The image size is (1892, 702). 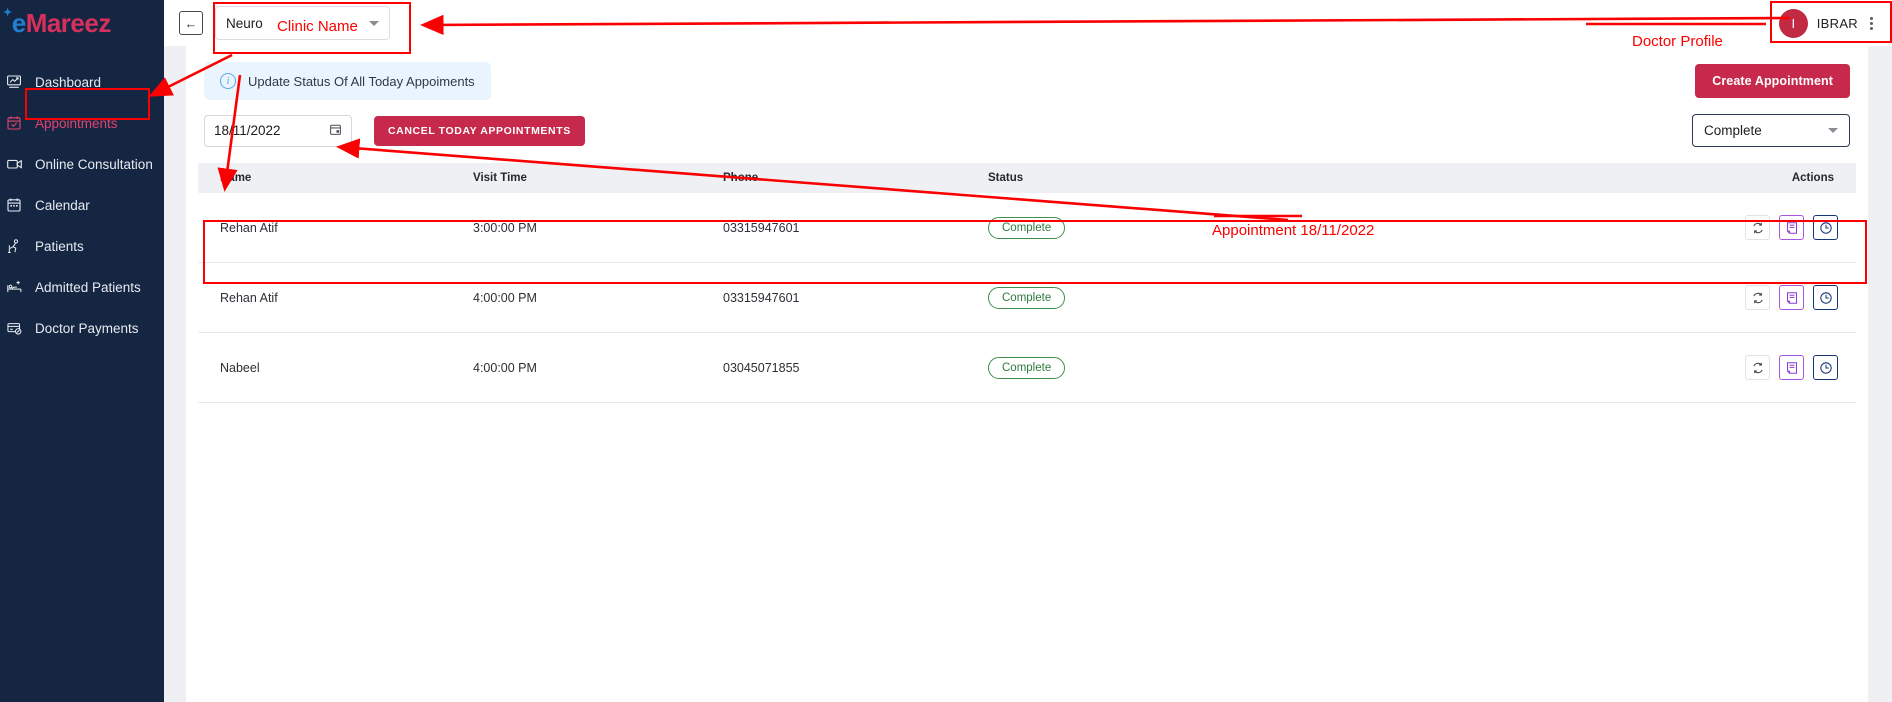 What do you see at coordinates (59, 246) in the screenshot?
I see `sidebar-item-label: Patients` at bounding box center [59, 246].